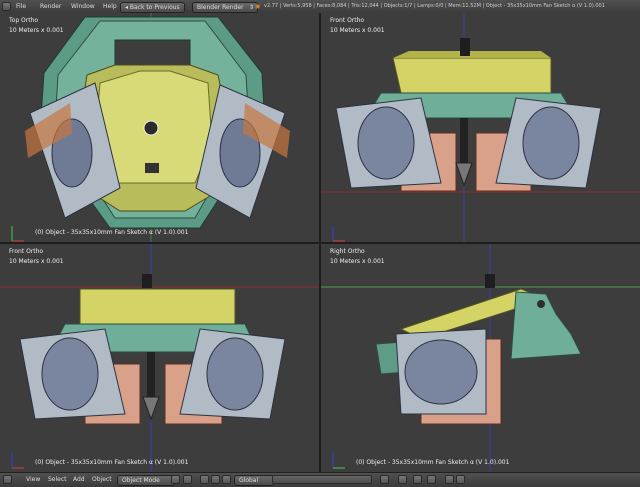 The image size is (640, 487). I want to click on snap-icon, so click(417, 479).